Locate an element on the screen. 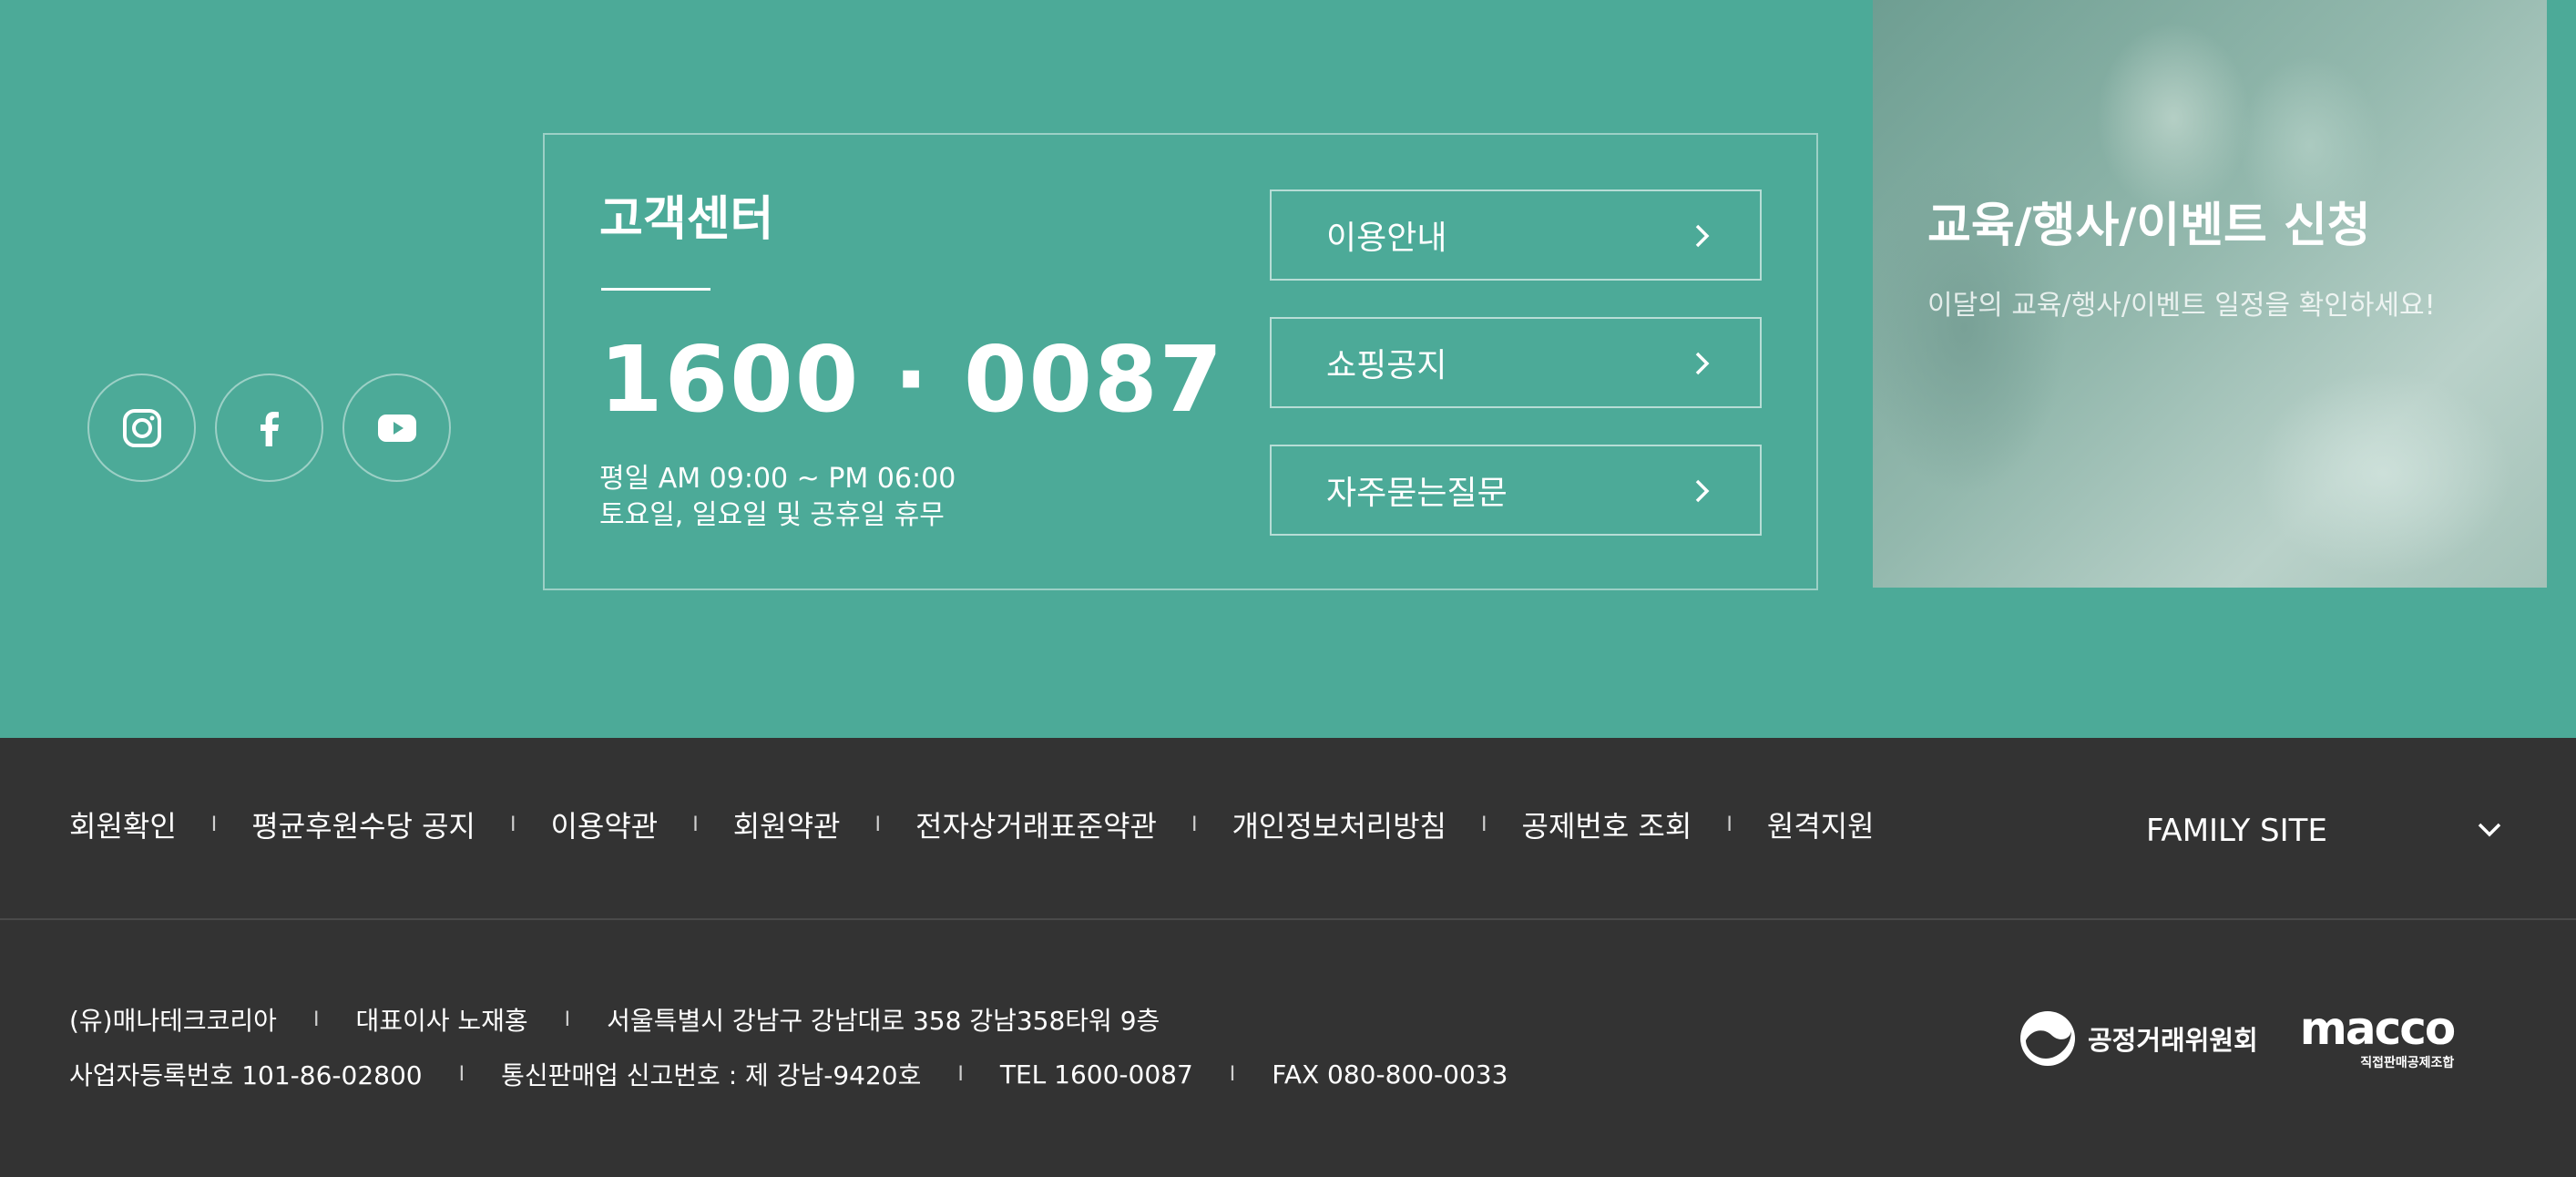 The image size is (2576, 1177). macco-logo: macco 직접판매공제조합 is located at coordinates (2377, 1036).